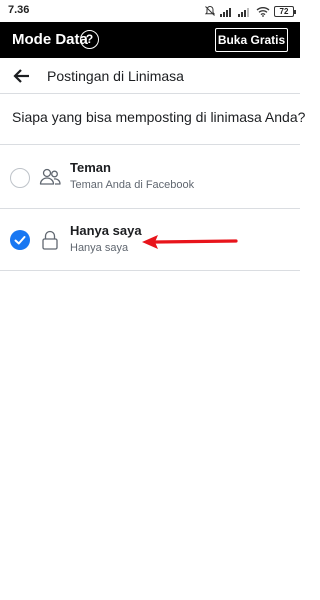  Describe the element at coordinates (115, 76) in the screenshot. I see `page-title: Postingan di Linimasa` at that location.